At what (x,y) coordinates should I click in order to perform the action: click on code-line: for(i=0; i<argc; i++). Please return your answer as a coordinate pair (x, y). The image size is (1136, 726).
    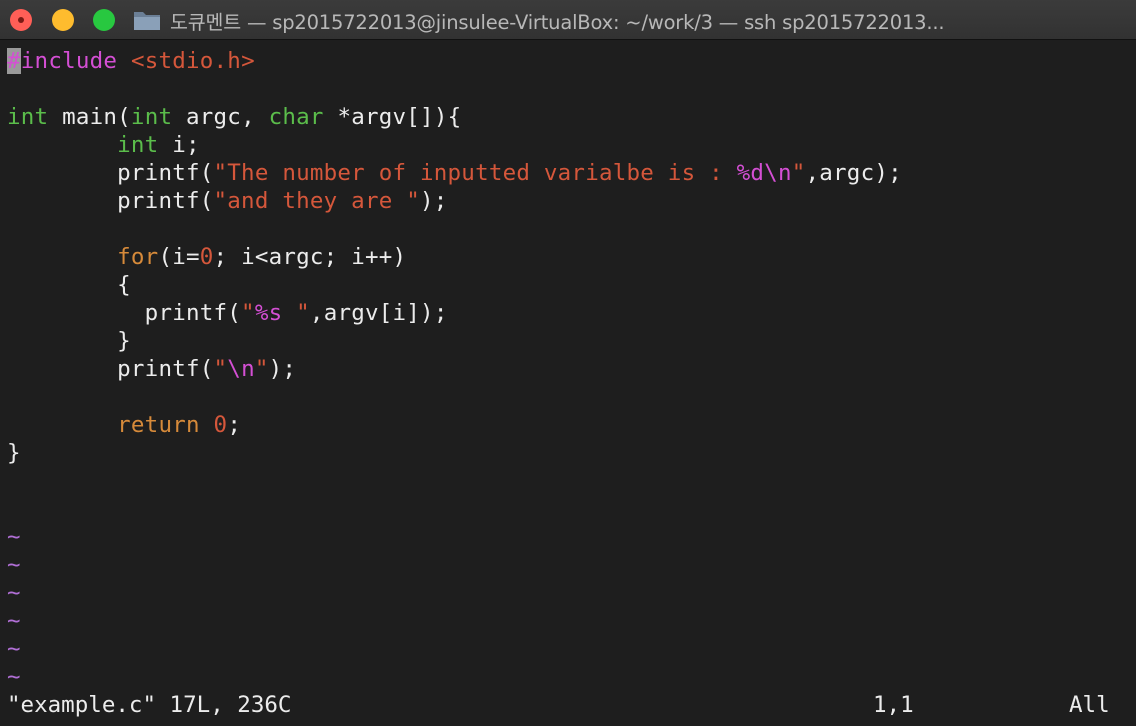
    Looking at the image, I should click on (262, 257).